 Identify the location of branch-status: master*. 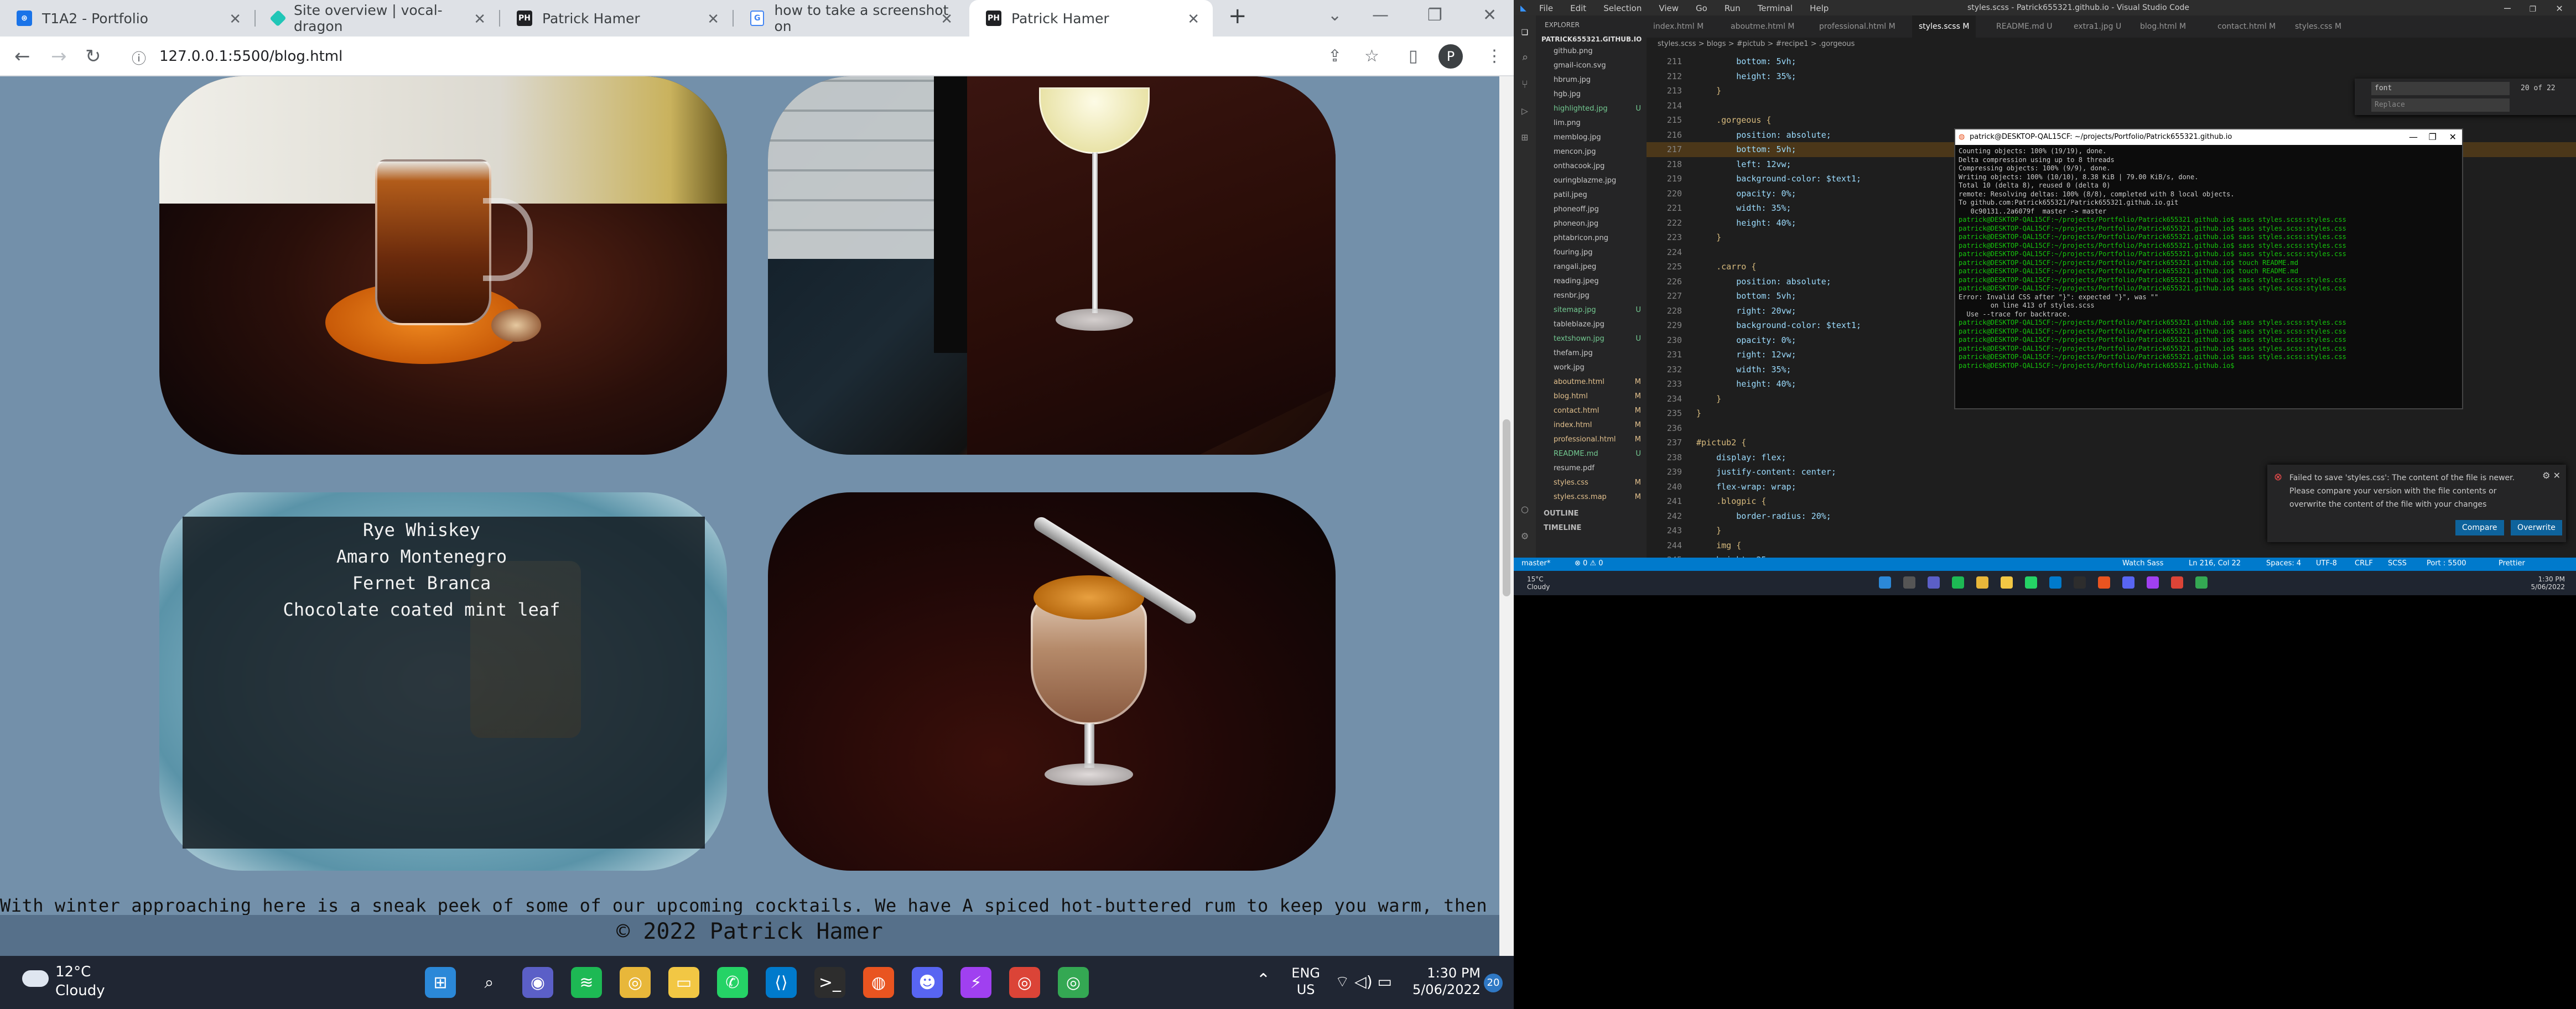
(1535, 563).